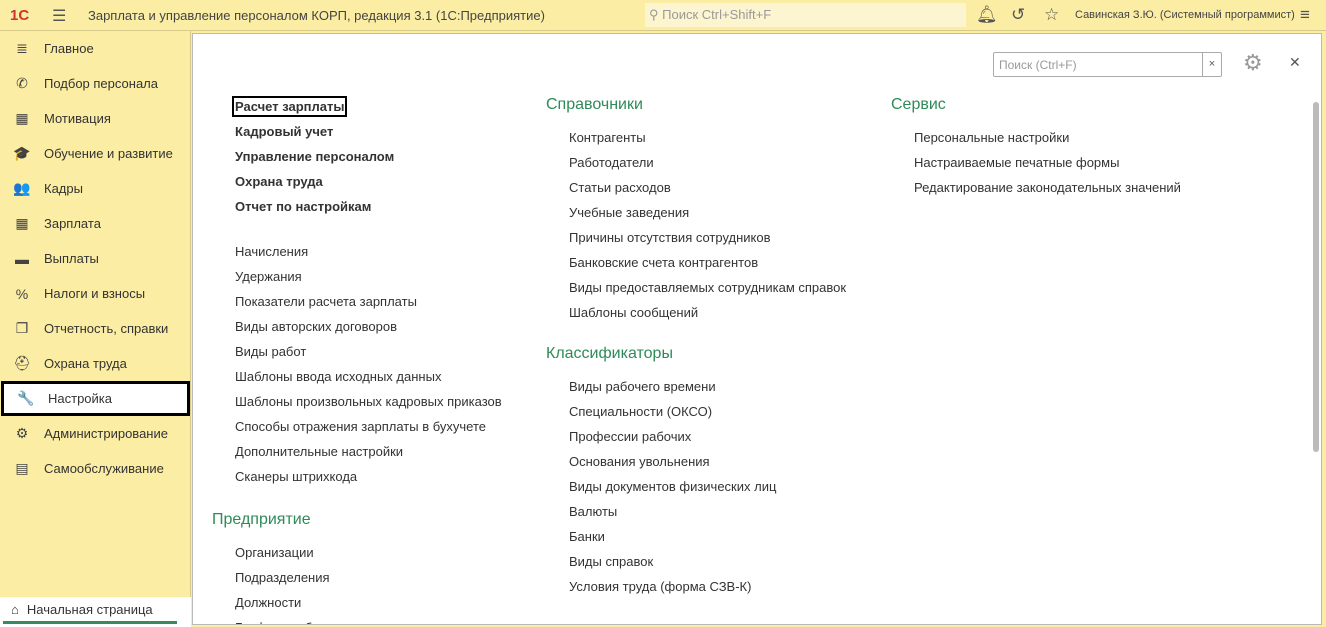 This screenshot has height=627, width=1326. What do you see at coordinates (95, 48) in the screenshot?
I see `sidebar-item: ≣ Главное` at bounding box center [95, 48].